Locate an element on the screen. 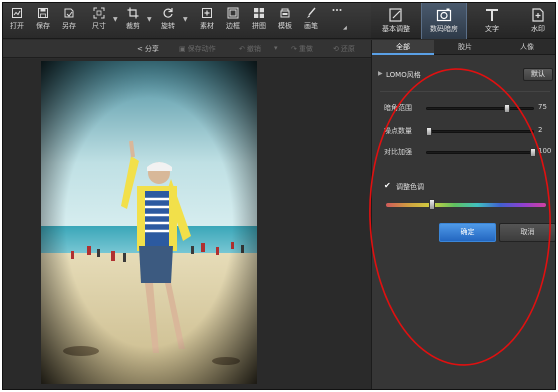 The width and height of the screenshot is (558, 392). main-toolbar: 打开 保存 另存 尺寸 ▼ 裁剪 ▼ 旋转 ▼ 素材 边框 拼图 模板 画笔 ◢ is located at coordinates (187, 21).